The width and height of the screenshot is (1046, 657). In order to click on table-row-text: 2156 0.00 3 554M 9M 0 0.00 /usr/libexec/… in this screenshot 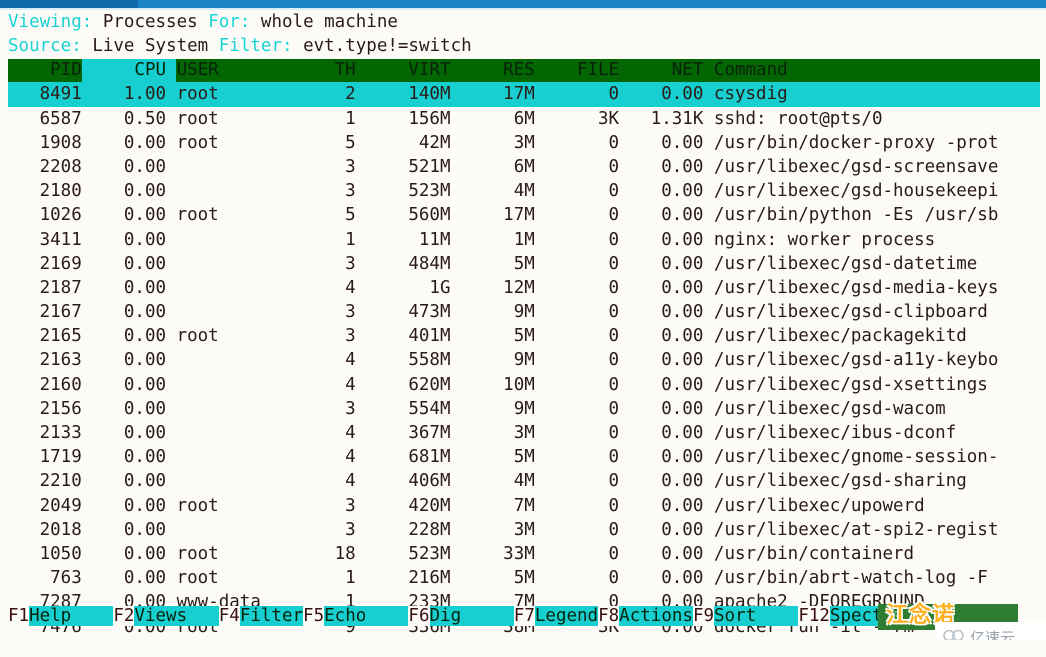, I will do `click(477, 408)`.